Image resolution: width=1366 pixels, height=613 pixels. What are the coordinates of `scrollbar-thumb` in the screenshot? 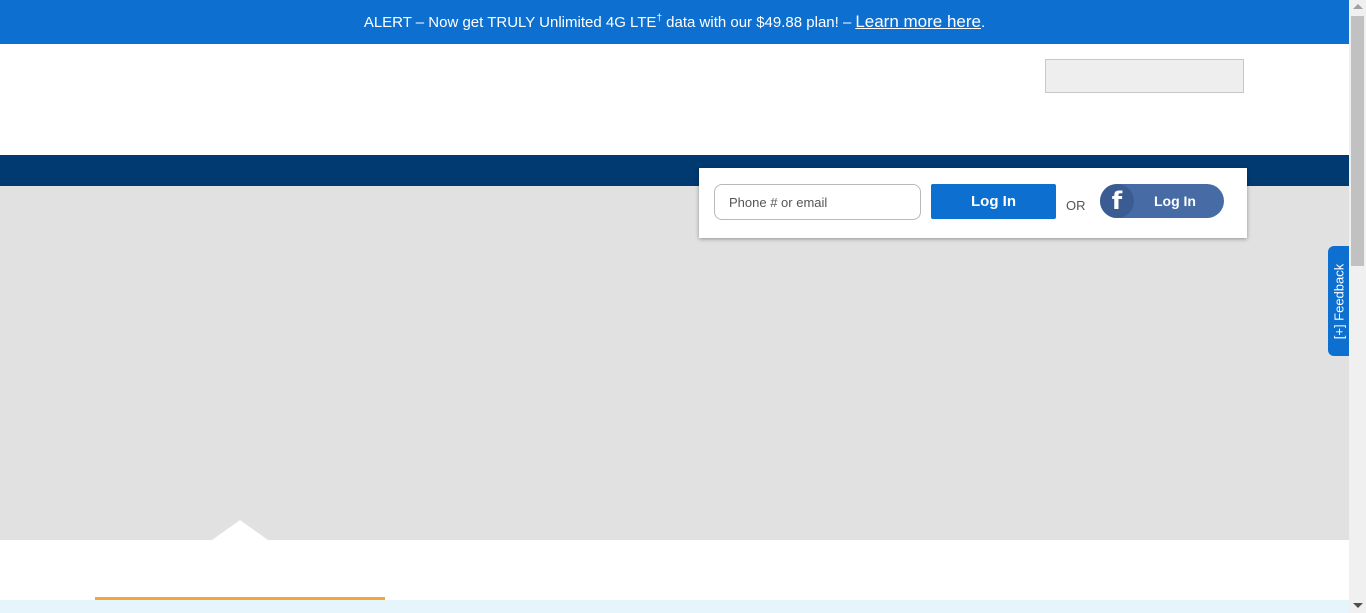 It's located at (1357, 141).